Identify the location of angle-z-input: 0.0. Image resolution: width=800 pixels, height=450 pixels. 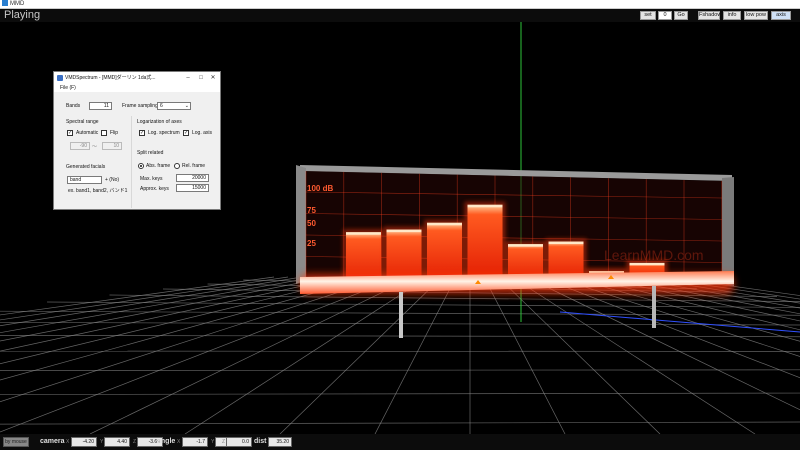
(239, 442).